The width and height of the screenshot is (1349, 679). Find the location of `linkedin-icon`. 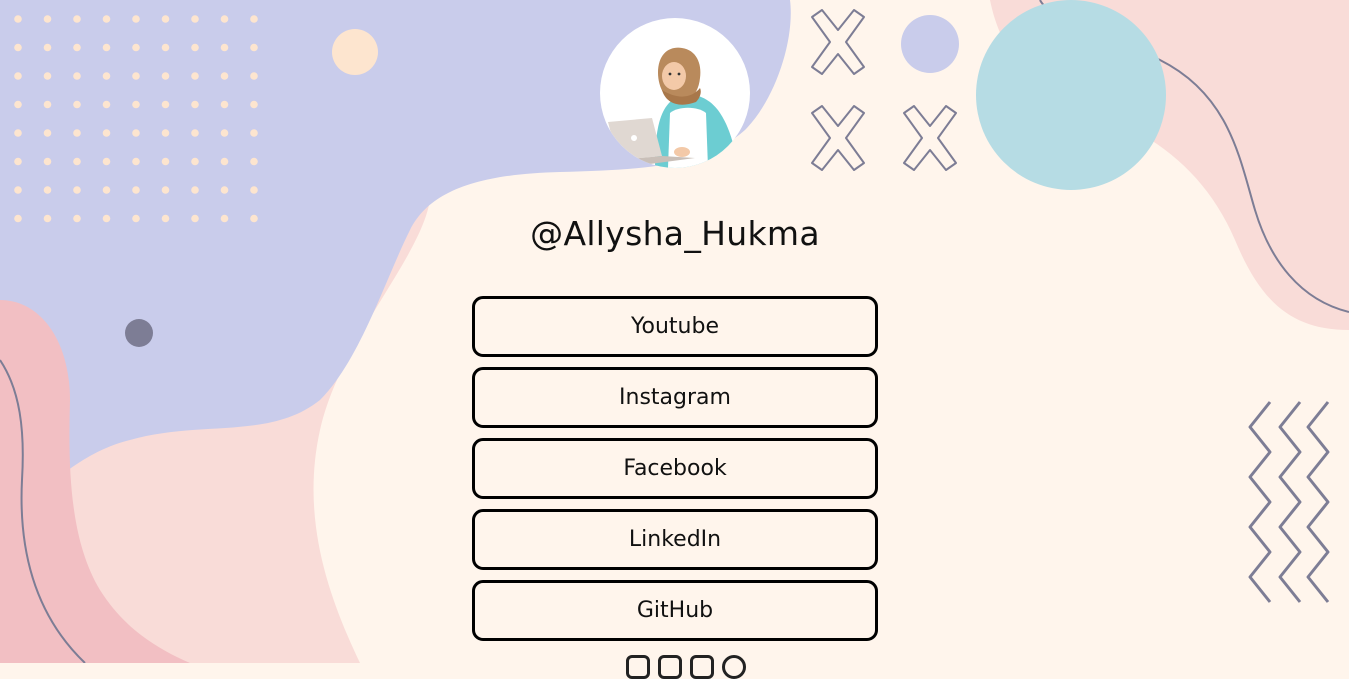

linkedin-icon is located at coordinates (702, 667).